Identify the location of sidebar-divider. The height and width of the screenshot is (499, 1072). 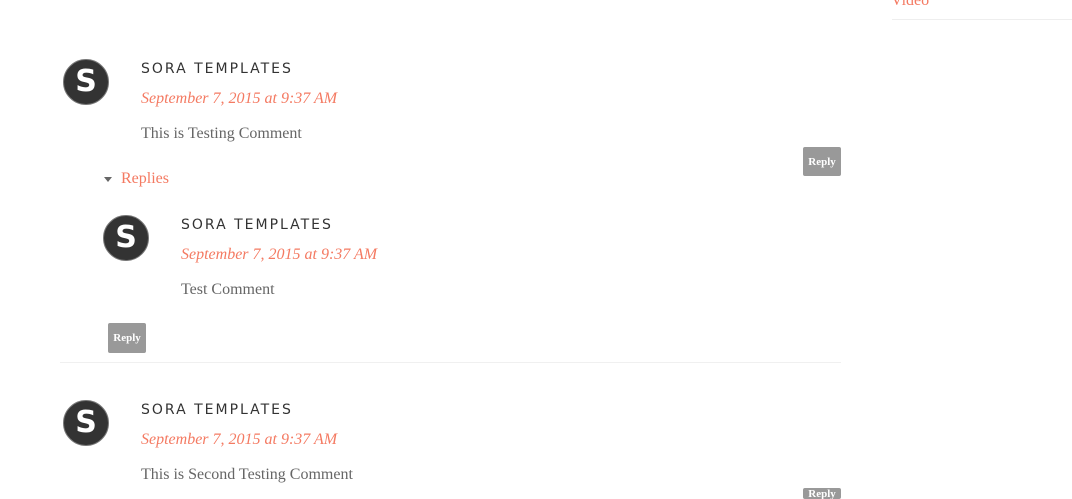
(982, 19).